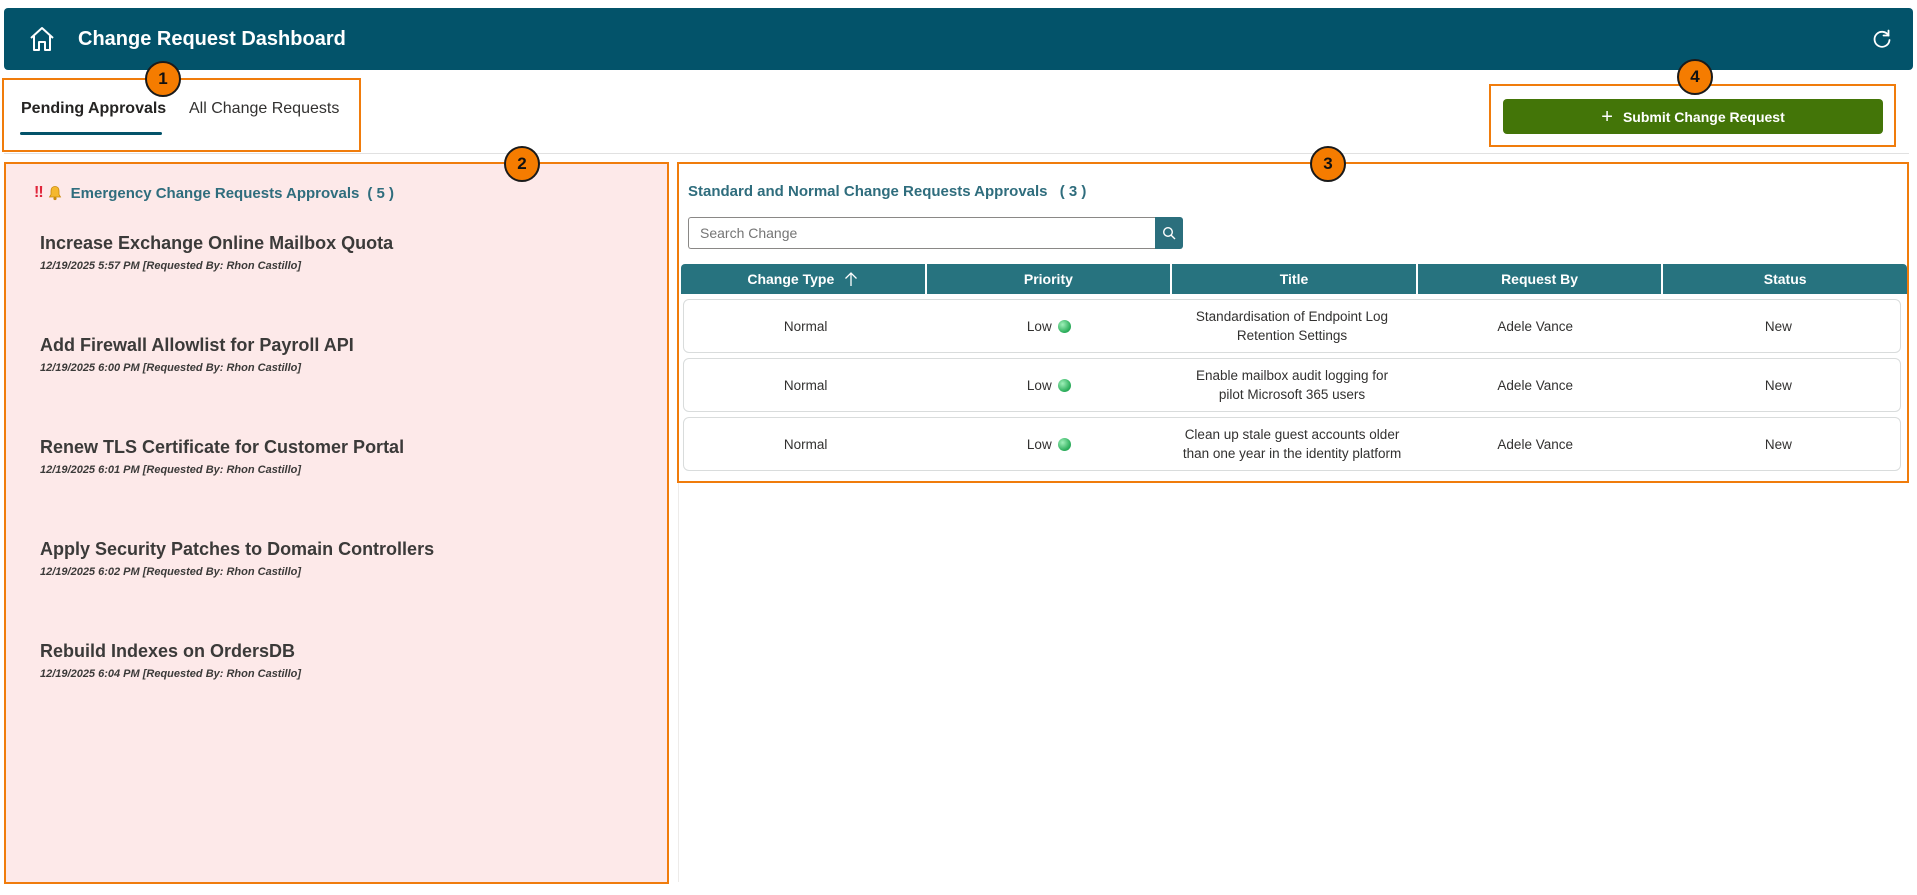 Image resolution: width=1917 pixels, height=895 pixels. What do you see at coordinates (264, 109) in the screenshot?
I see `tab-all-change-requests: All Change Requests` at bounding box center [264, 109].